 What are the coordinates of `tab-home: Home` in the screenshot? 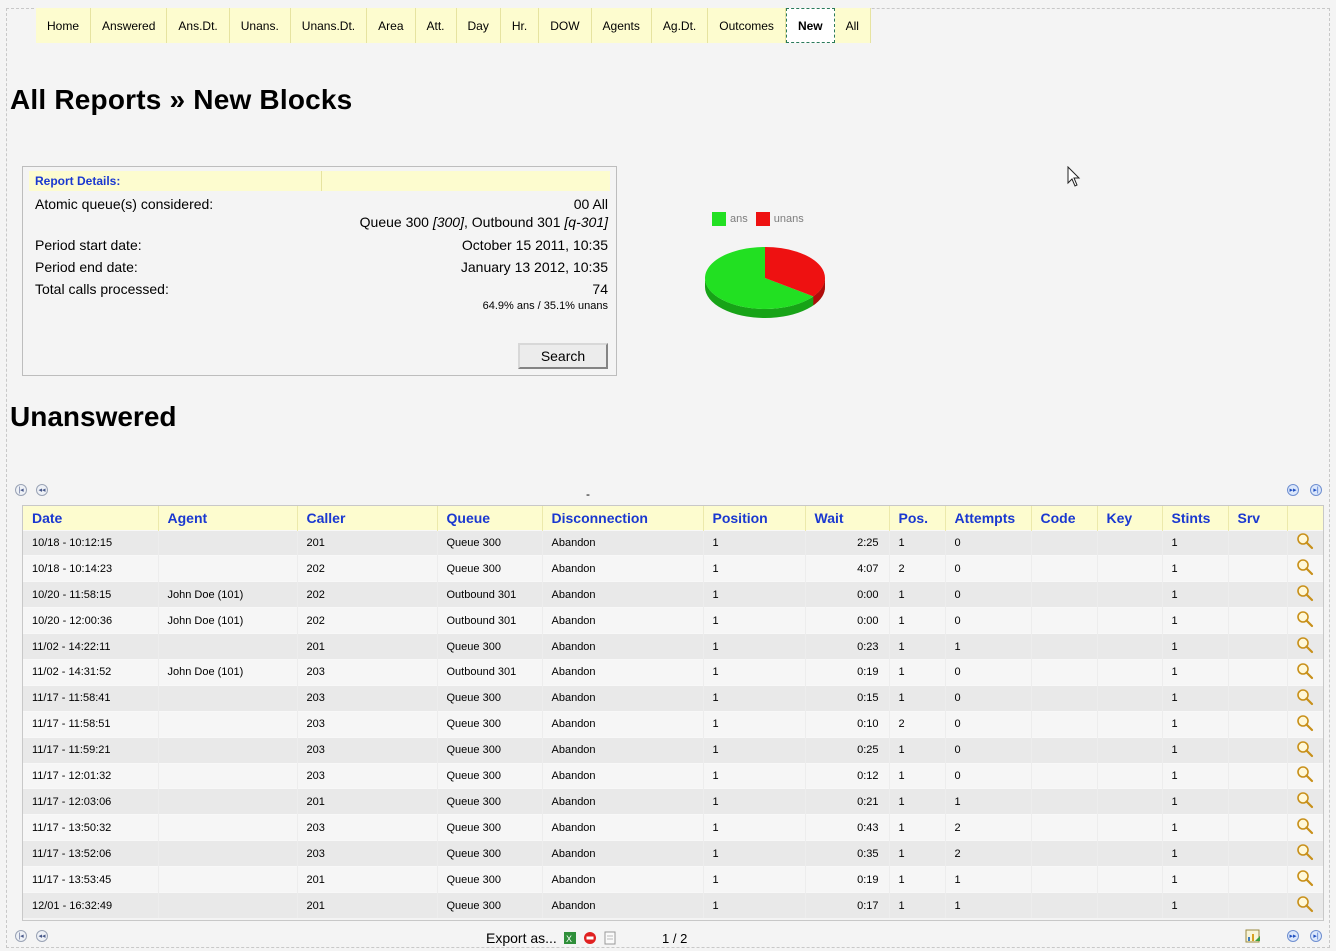 It's located at (64, 25).